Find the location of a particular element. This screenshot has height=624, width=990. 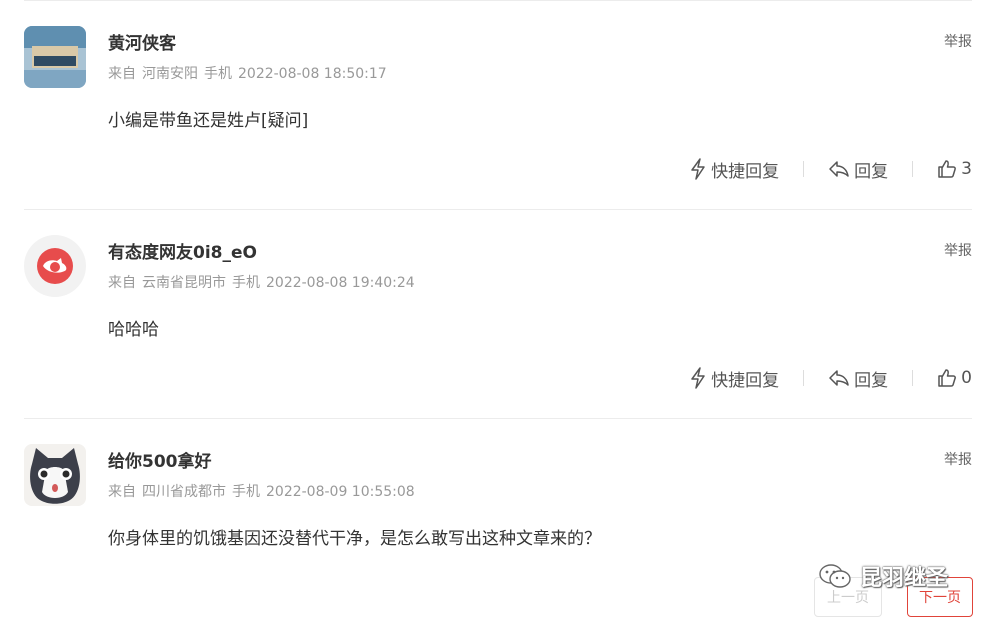

location: 云南省昆明市 is located at coordinates (184, 283).